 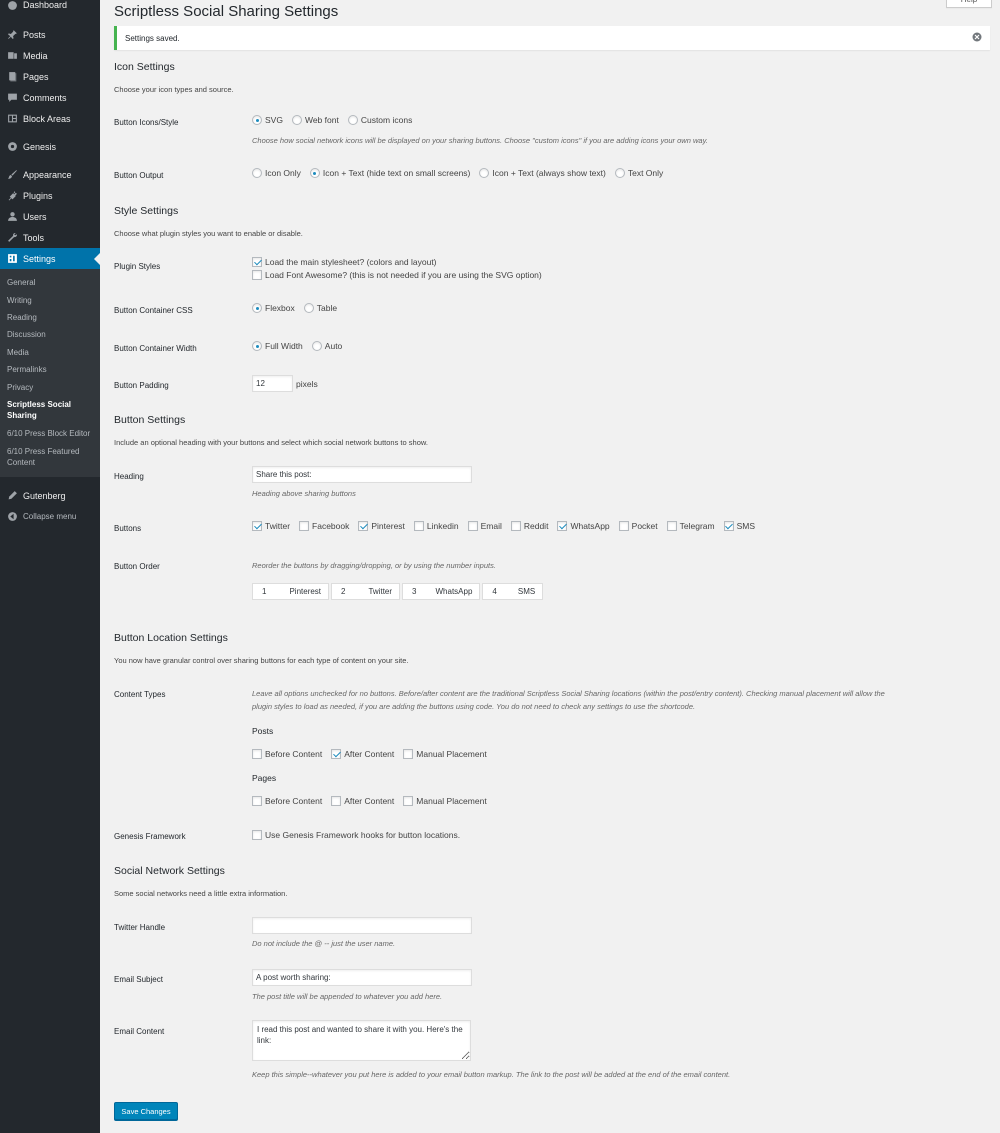 I want to click on button-whatsapp-checkbox, so click(x=562, y=526).